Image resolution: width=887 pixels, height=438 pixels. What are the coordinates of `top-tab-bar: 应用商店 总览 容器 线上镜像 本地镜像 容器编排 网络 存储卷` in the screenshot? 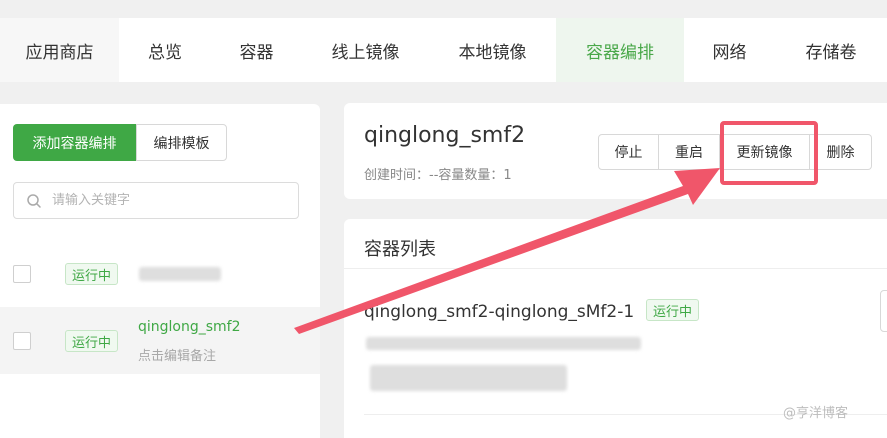 It's located at (443, 50).